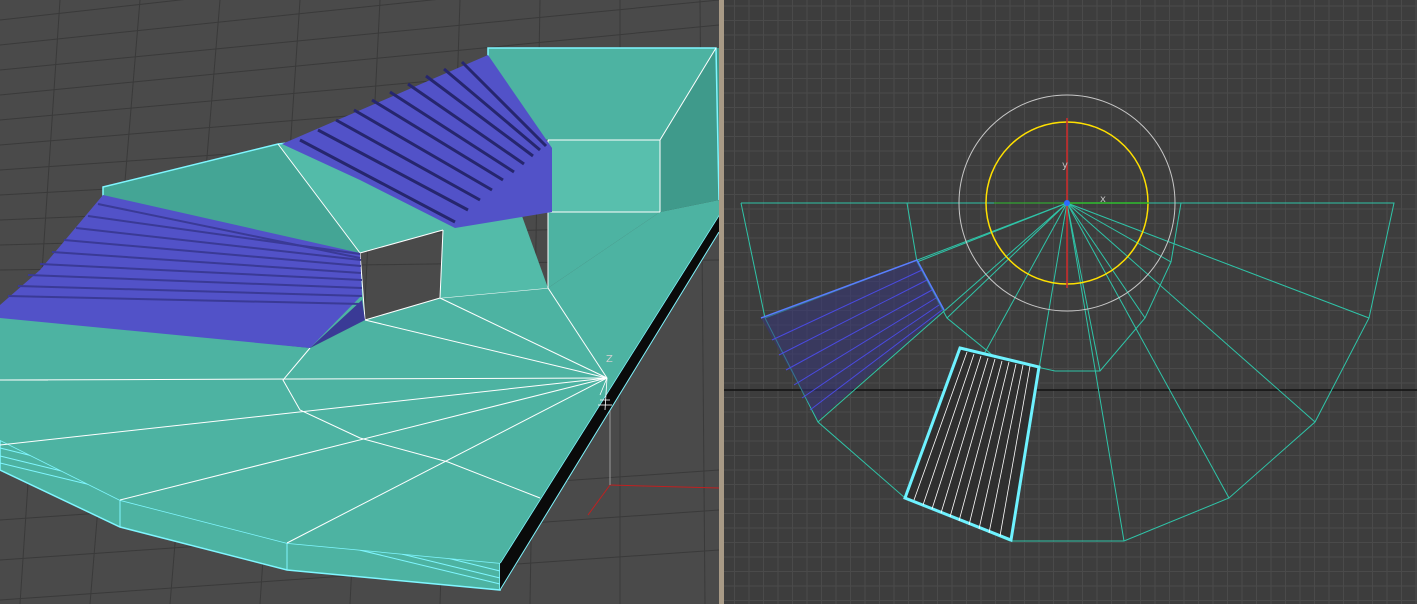 The height and width of the screenshot is (604, 1417). What do you see at coordinates (972, 444) in the screenshot?
I see `selected-stair-segment` at bounding box center [972, 444].